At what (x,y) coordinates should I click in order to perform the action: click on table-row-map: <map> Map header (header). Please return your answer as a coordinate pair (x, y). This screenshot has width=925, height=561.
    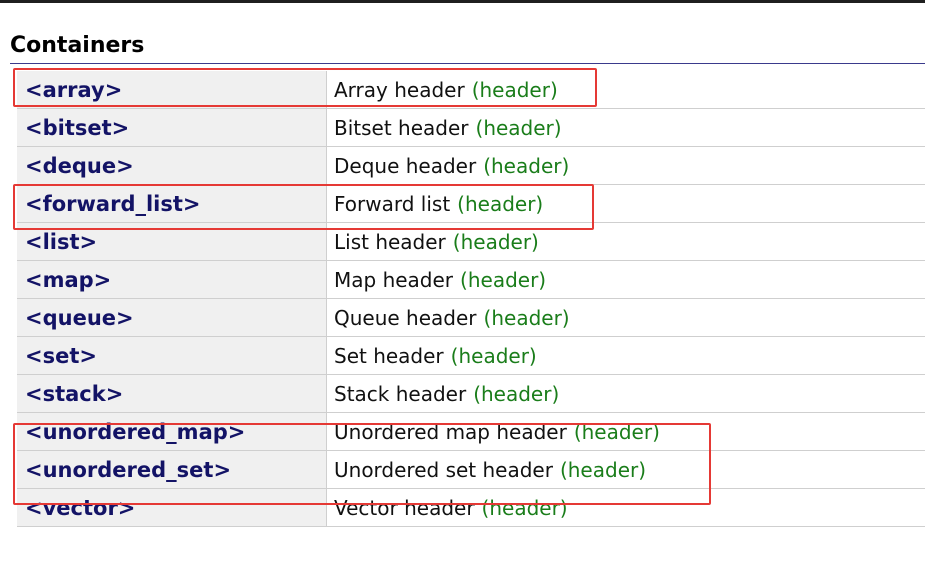
    Looking at the image, I should click on (471, 280).